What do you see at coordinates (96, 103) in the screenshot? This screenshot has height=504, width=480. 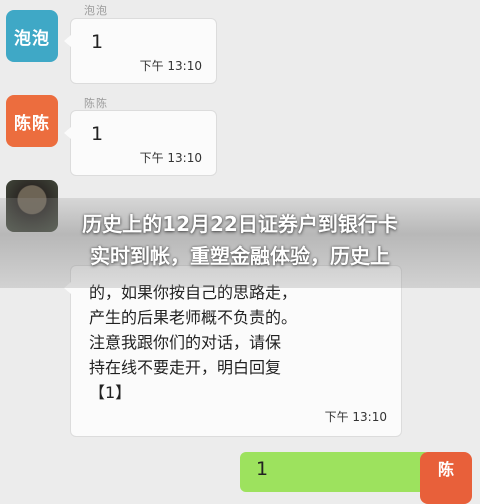 I see `sender-name: 陈陈` at bounding box center [96, 103].